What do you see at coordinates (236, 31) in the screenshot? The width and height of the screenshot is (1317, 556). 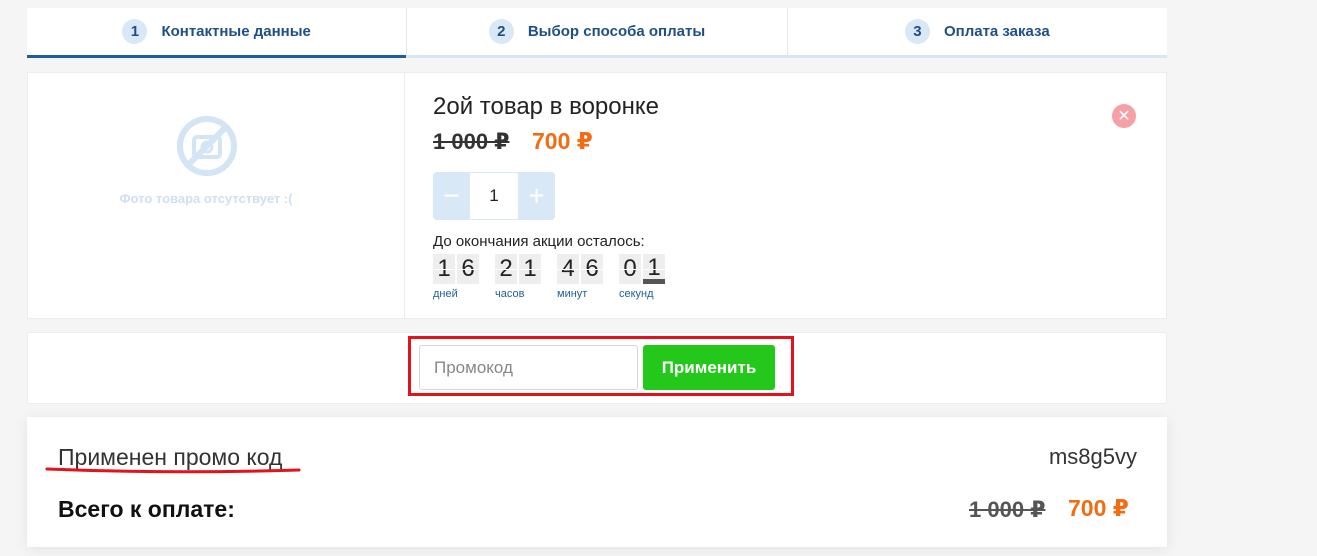 I see `step-label: Контактные данные` at bounding box center [236, 31].